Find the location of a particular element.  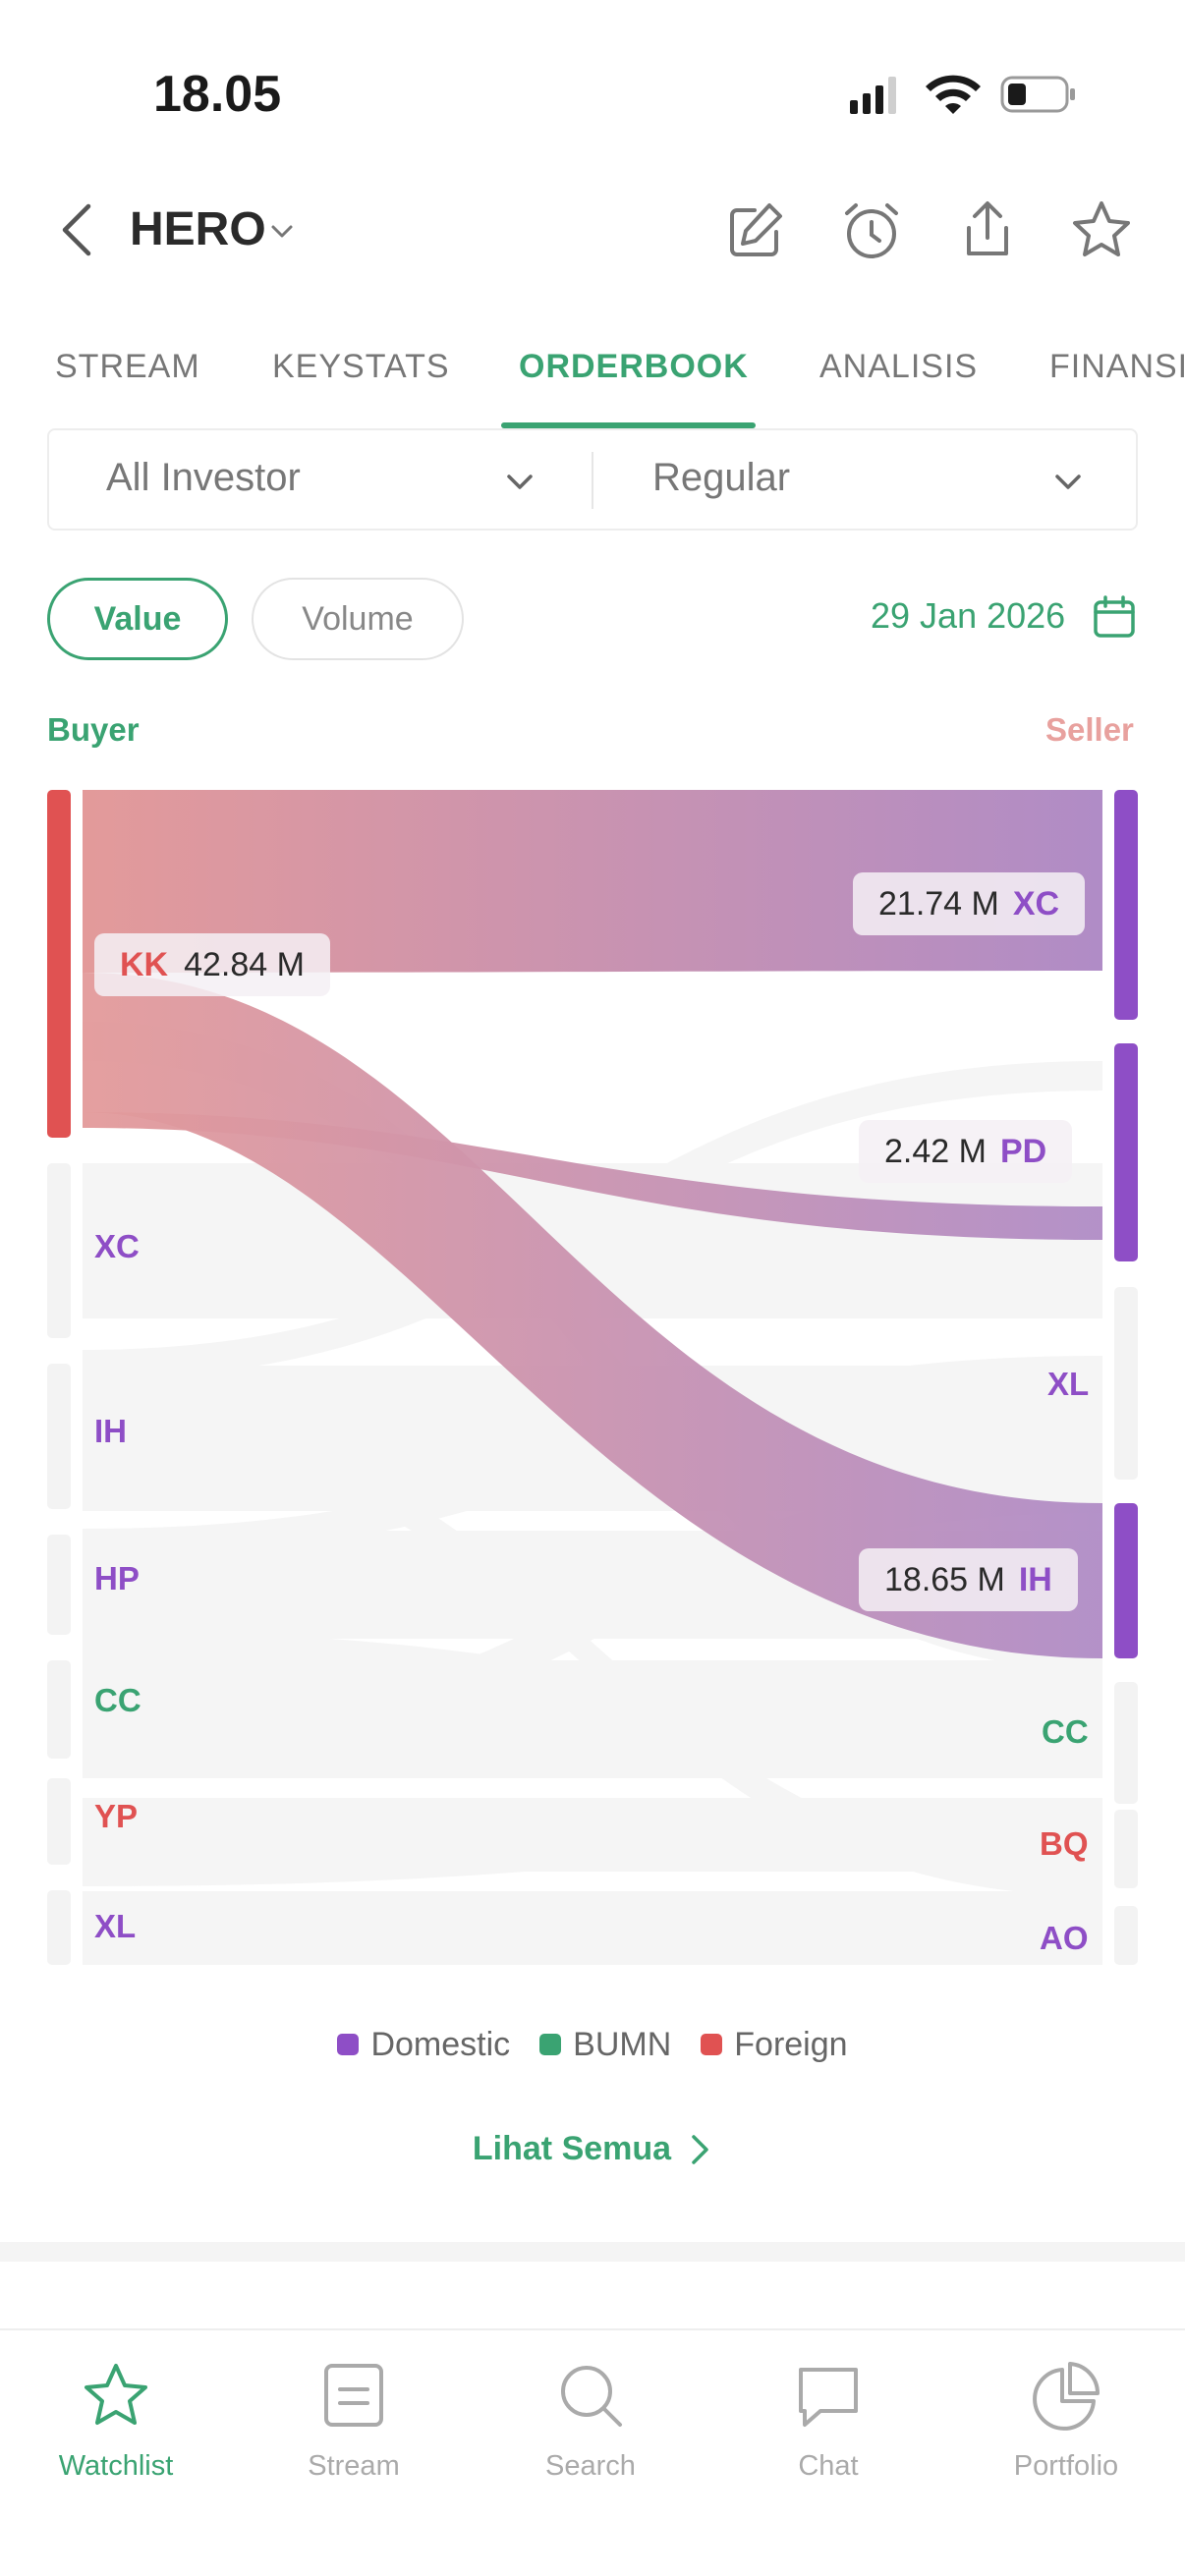

value-toggle-button: Value is located at coordinates (137, 619).